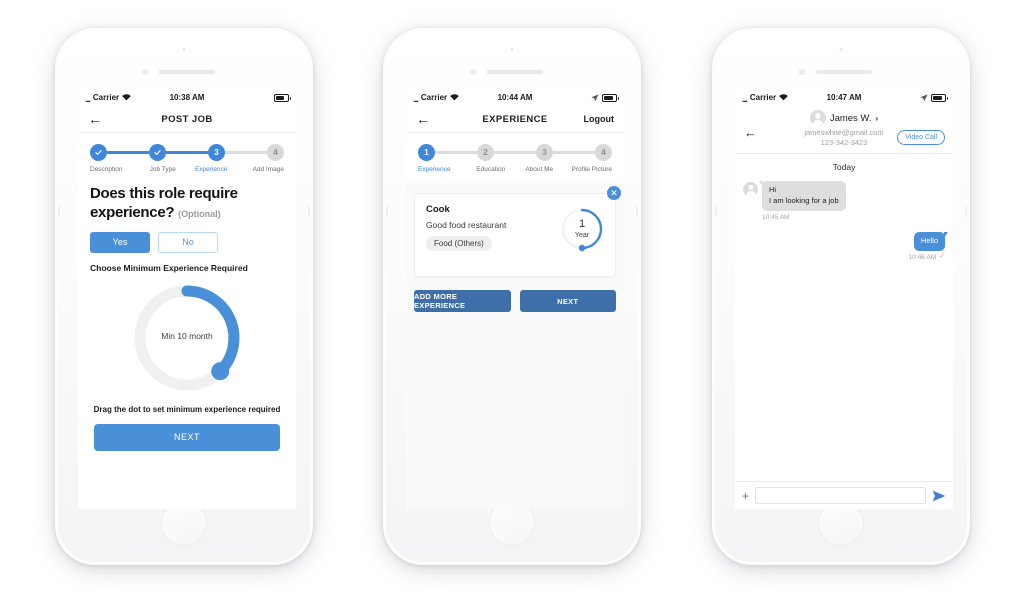 Image resolution: width=1024 pixels, height=592 pixels. I want to click on earpiece-speaker, so click(844, 72).